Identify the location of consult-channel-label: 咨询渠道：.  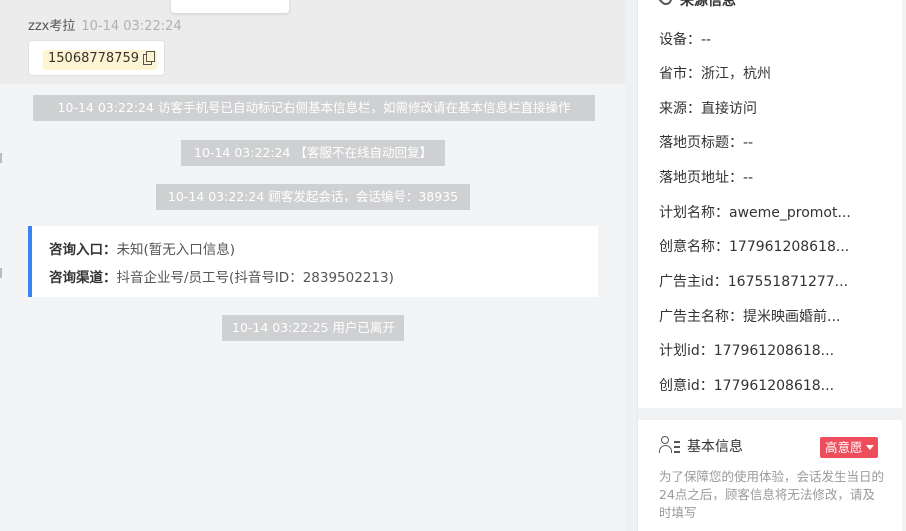
(83, 278).